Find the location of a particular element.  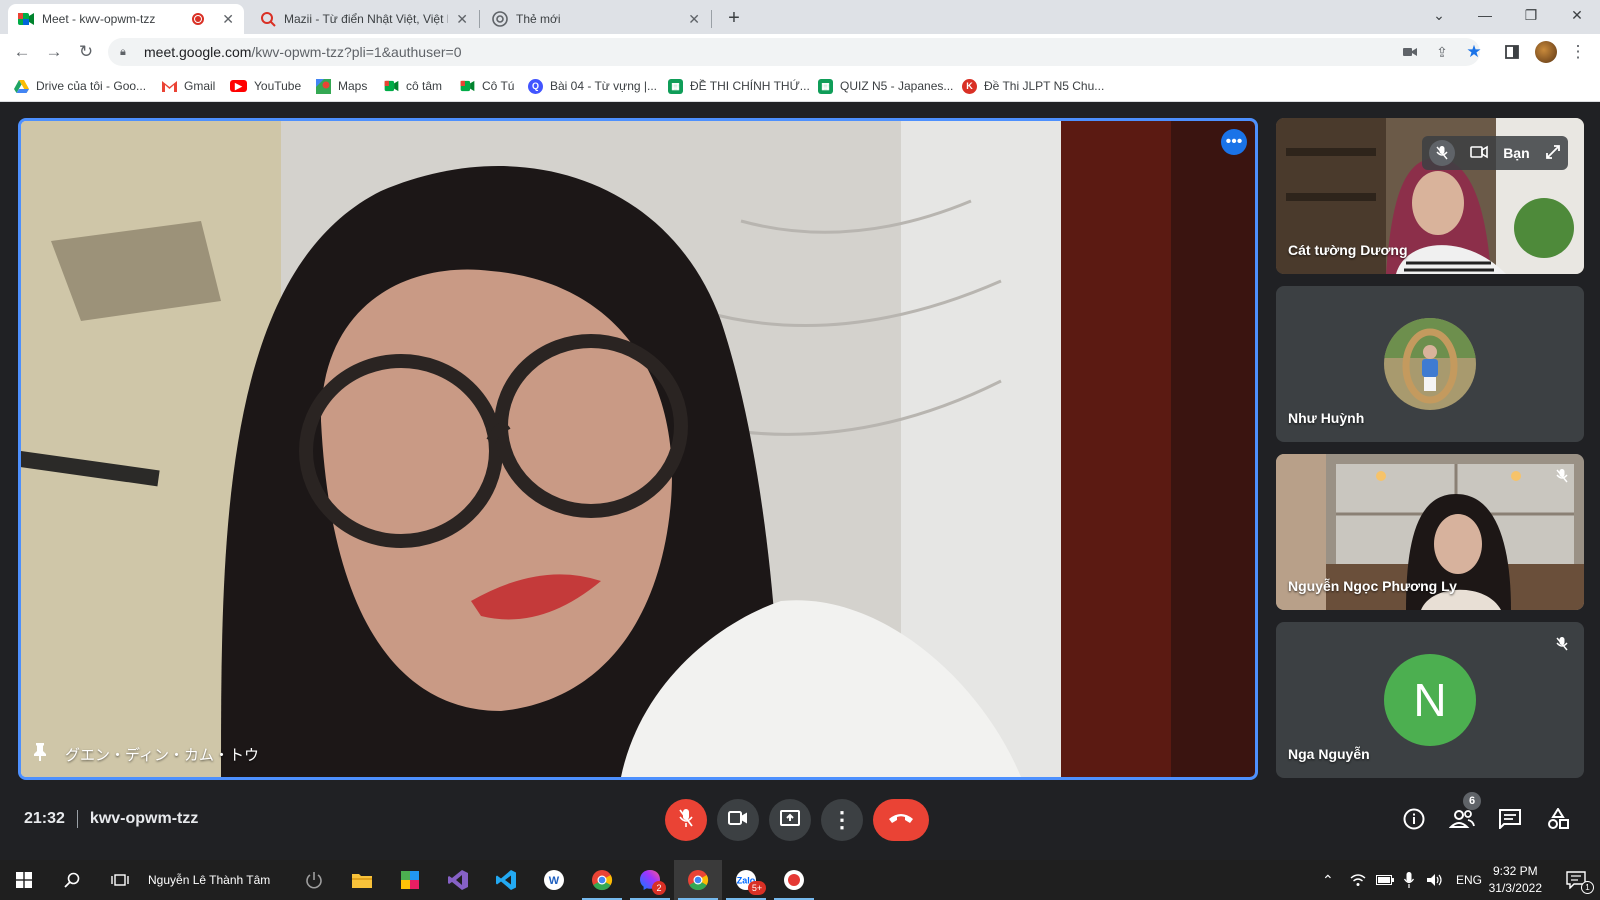

camera-toggle-button is located at coordinates (738, 820).